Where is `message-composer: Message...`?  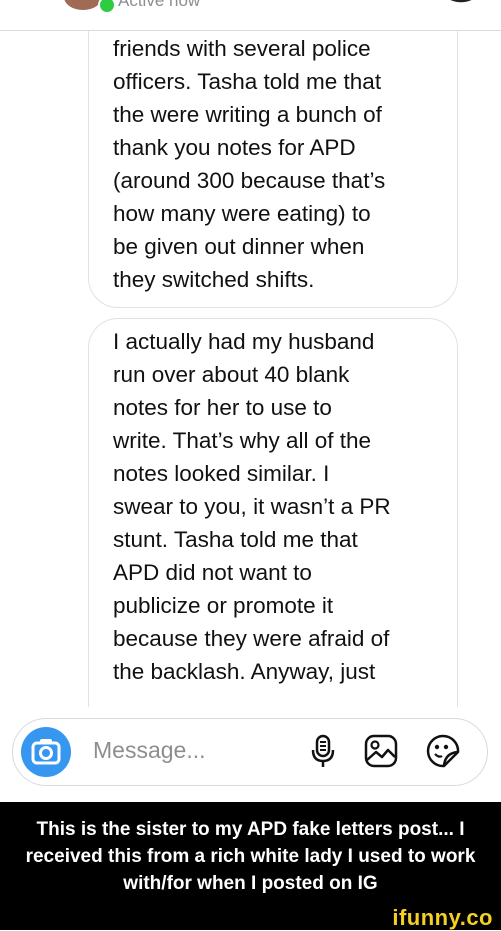
message-composer: Message... is located at coordinates (250, 752).